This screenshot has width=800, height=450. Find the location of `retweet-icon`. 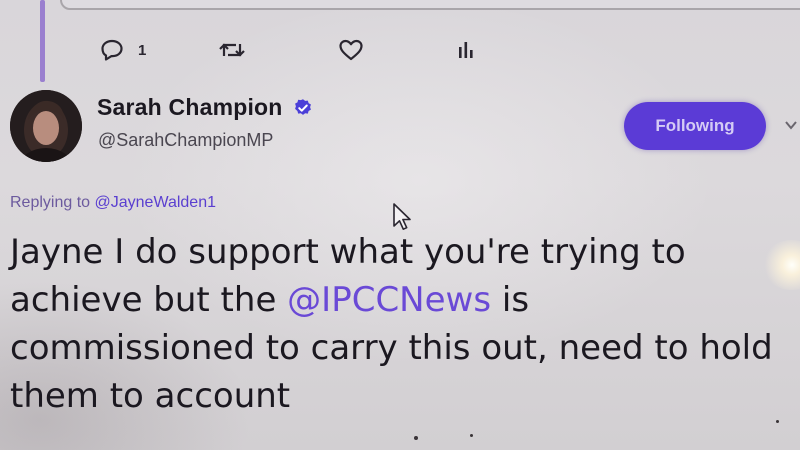

retweet-icon is located at coordinates (232, 50).